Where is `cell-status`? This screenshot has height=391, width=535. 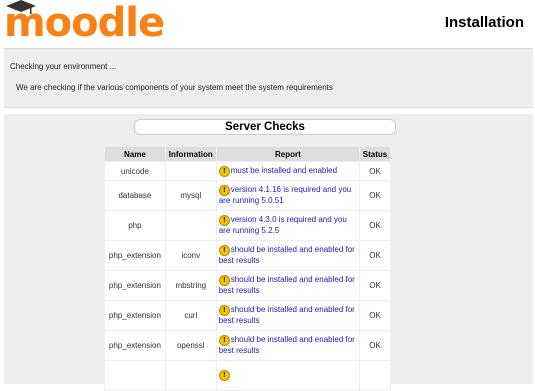
cell-status is located at coordinates (375, 375).